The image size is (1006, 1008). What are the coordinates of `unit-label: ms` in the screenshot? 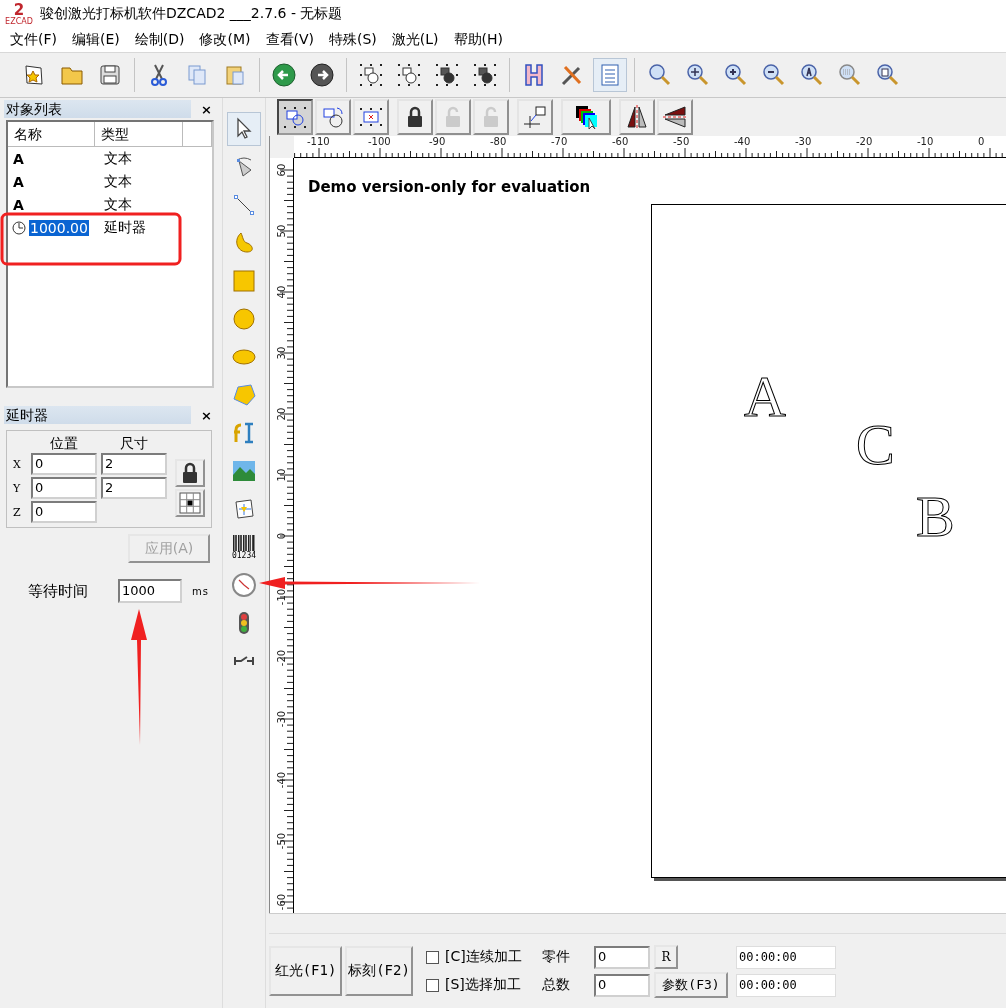 It's located at (200, 591).